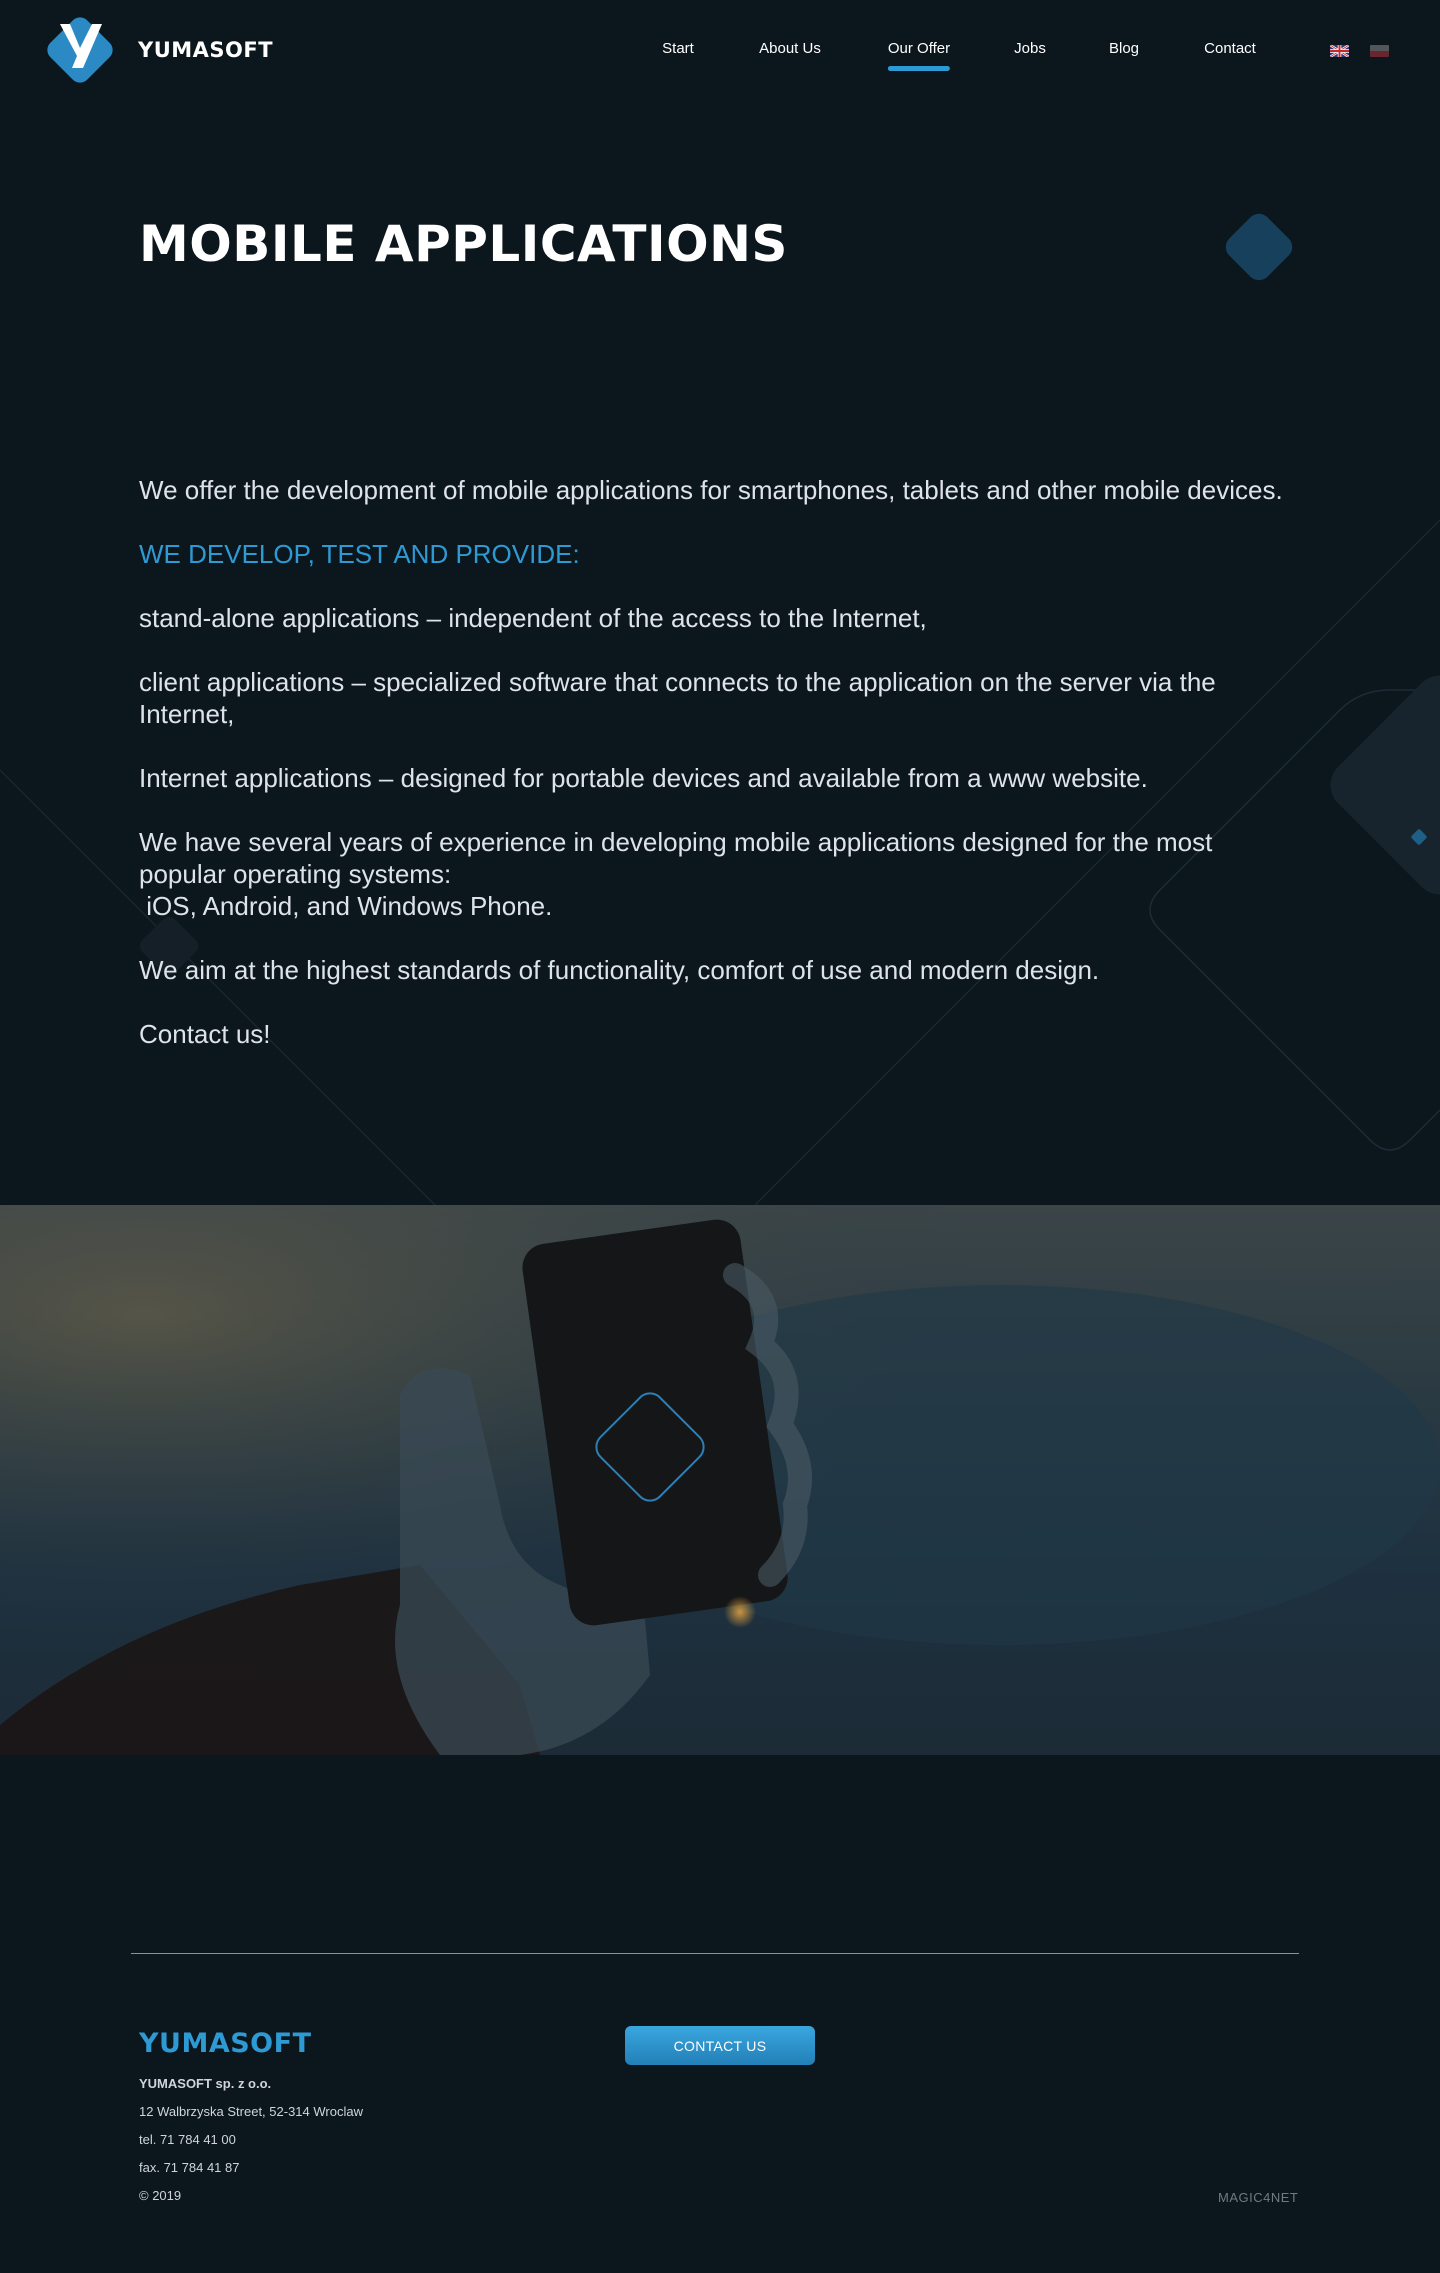 The width and height of the screenshot is (1440, 2273). I want to click on contact-us-button: CONTACT US, so click(720, 2045).